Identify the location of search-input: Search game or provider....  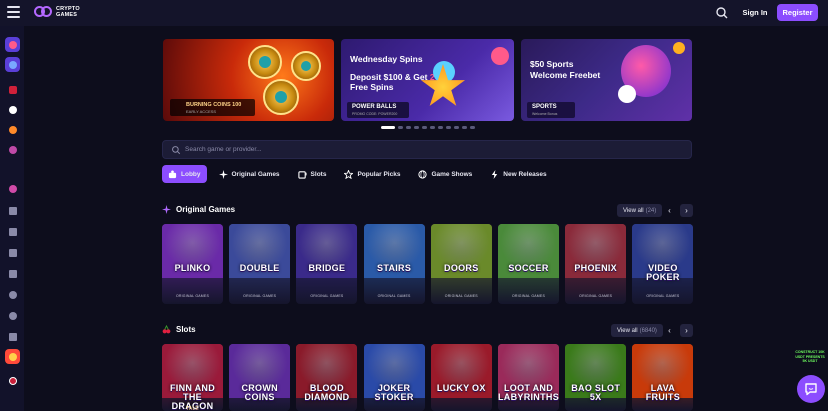
(223, 149).